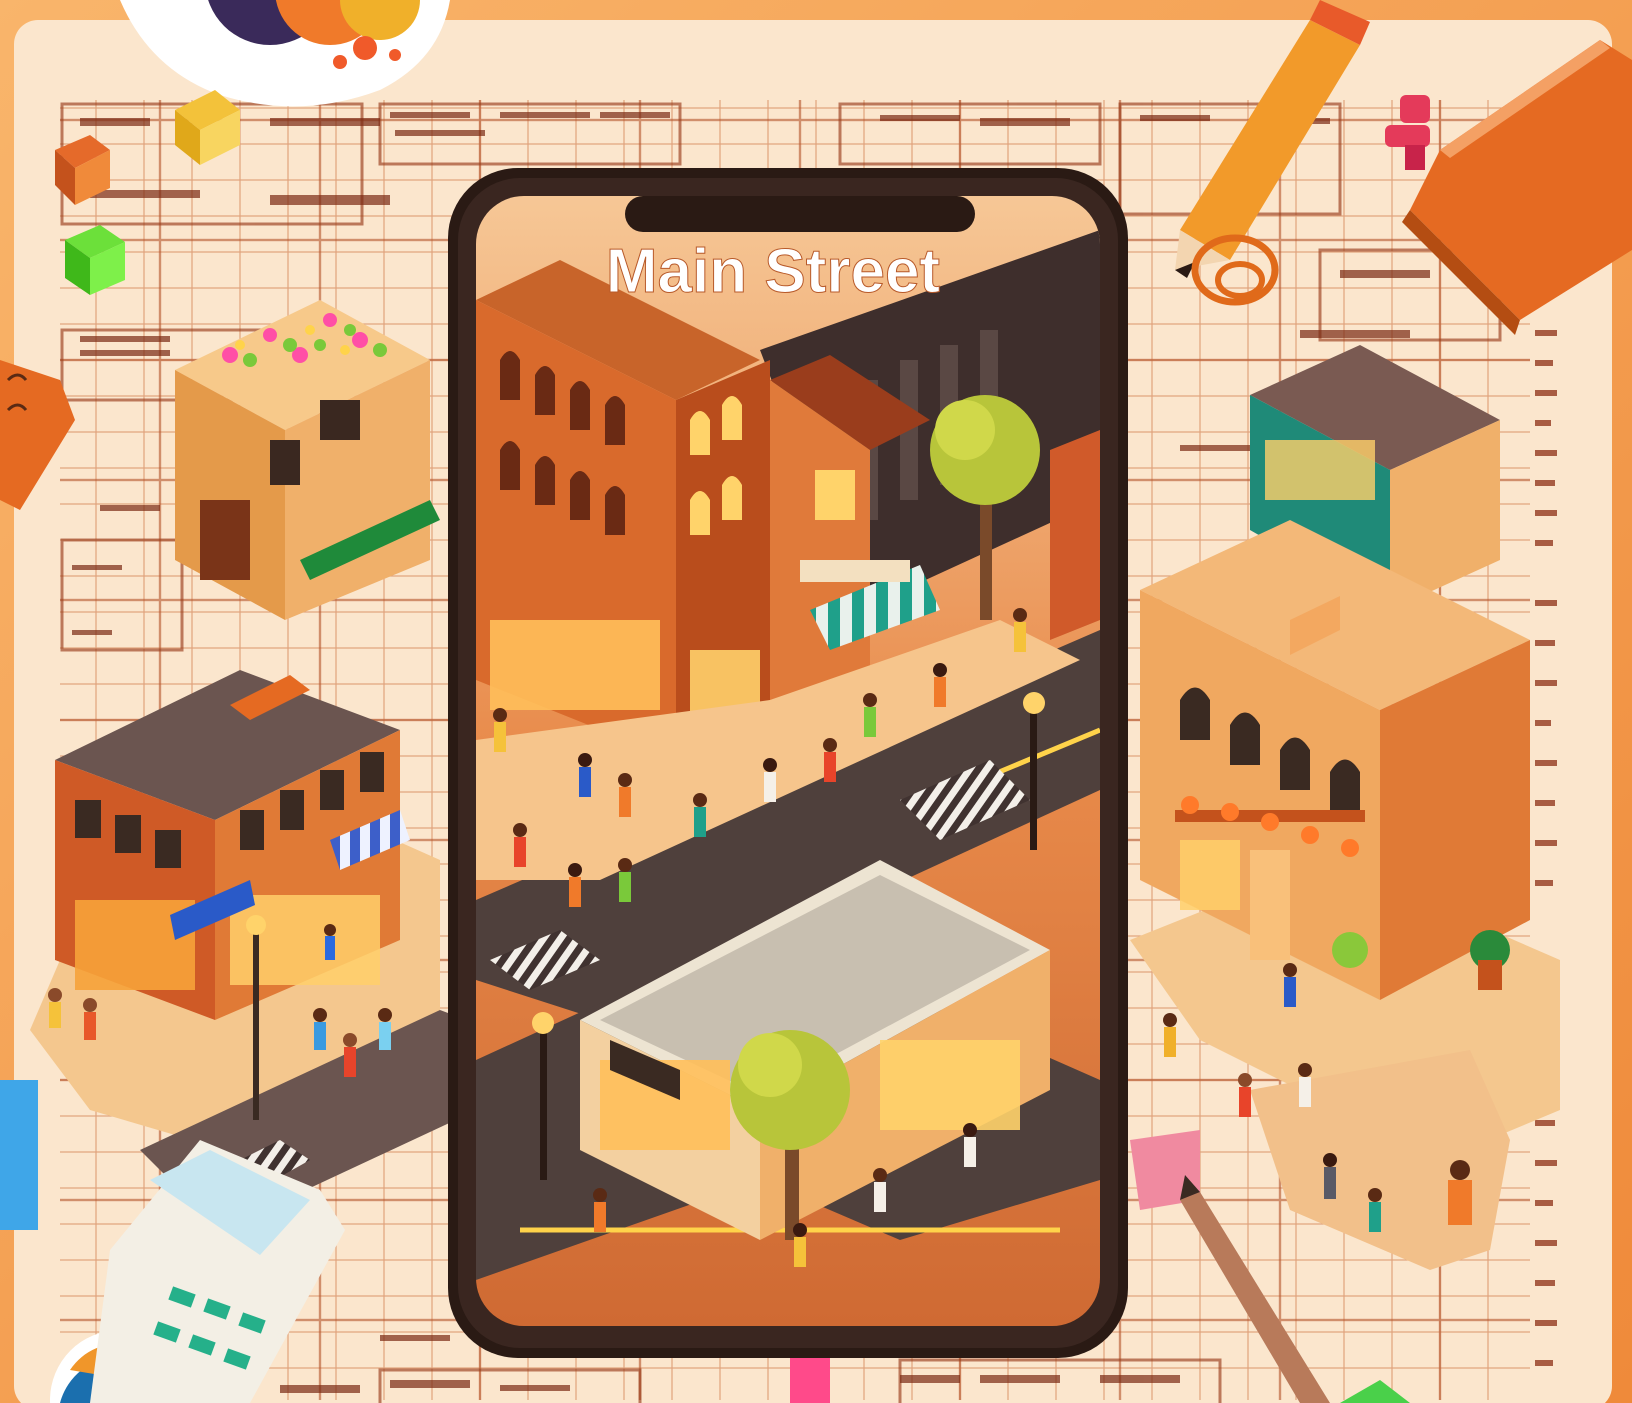 The width and height of the screenshot is (1632, 1403). Describe the element at coordinates (810, 1379) in the screenshot. I see `sticky-tab-pink` at that location.